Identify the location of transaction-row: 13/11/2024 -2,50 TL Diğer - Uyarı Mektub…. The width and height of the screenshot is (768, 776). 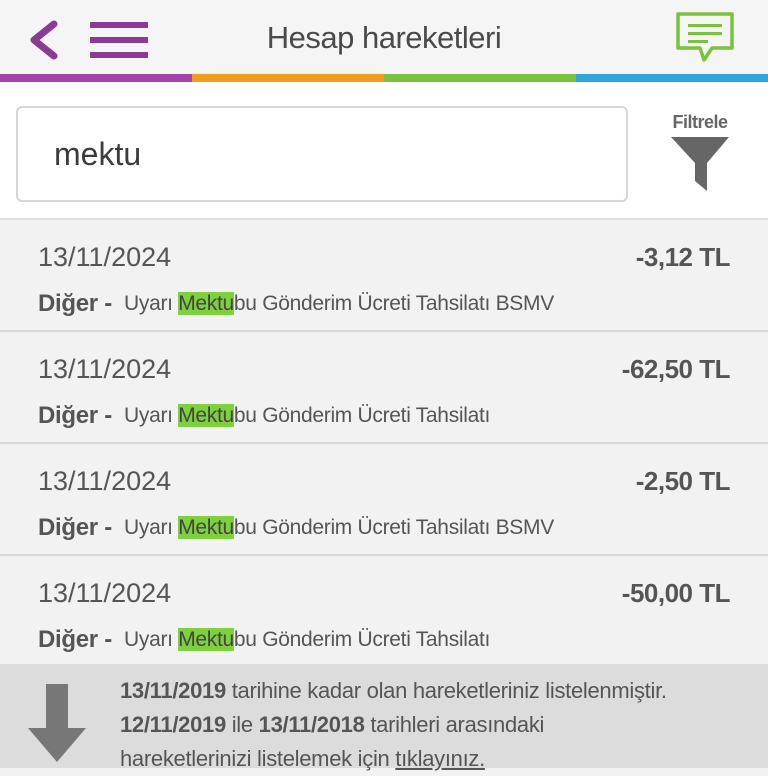
(384, 500).